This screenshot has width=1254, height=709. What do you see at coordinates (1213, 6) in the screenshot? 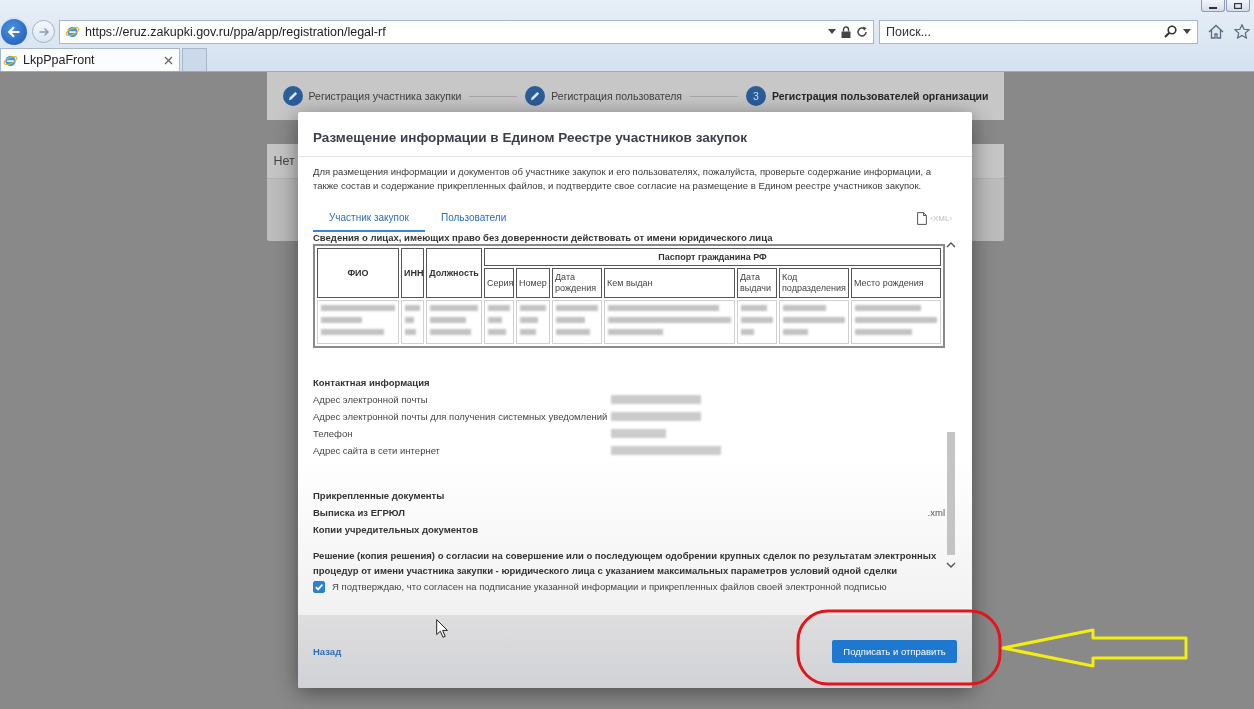
I see `minimize-button` at bounding box center [1213, 6].